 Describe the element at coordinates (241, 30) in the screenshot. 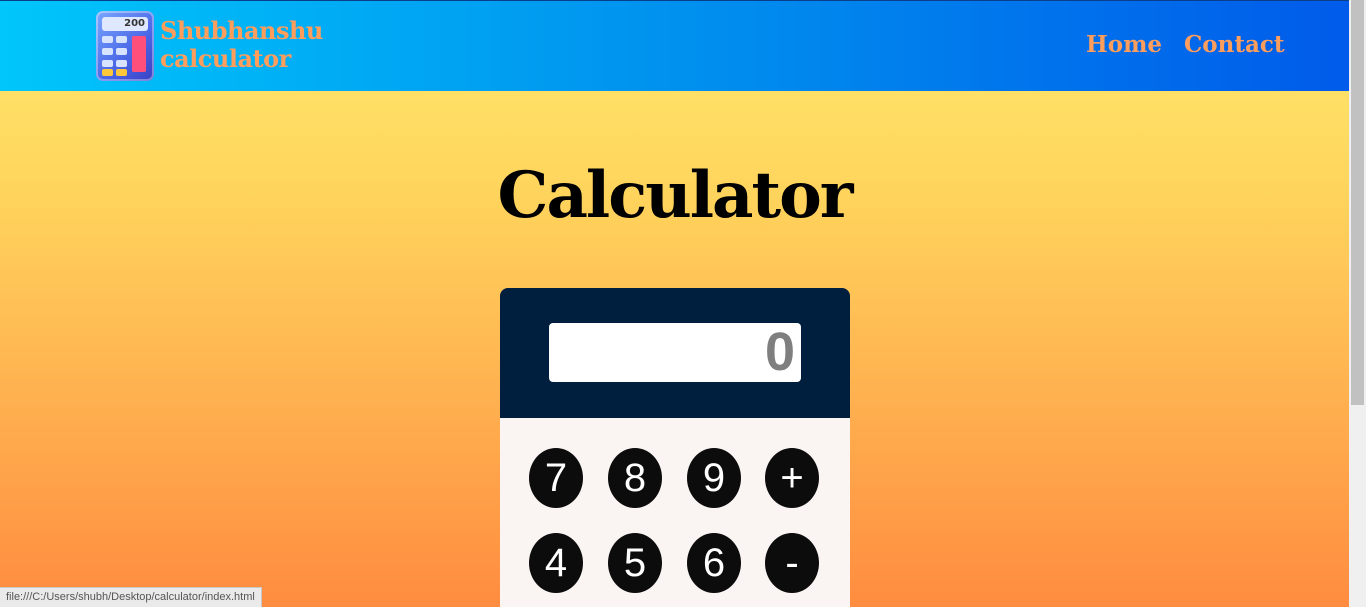

I see `brand-line-1: Shubhanshu` at that location.